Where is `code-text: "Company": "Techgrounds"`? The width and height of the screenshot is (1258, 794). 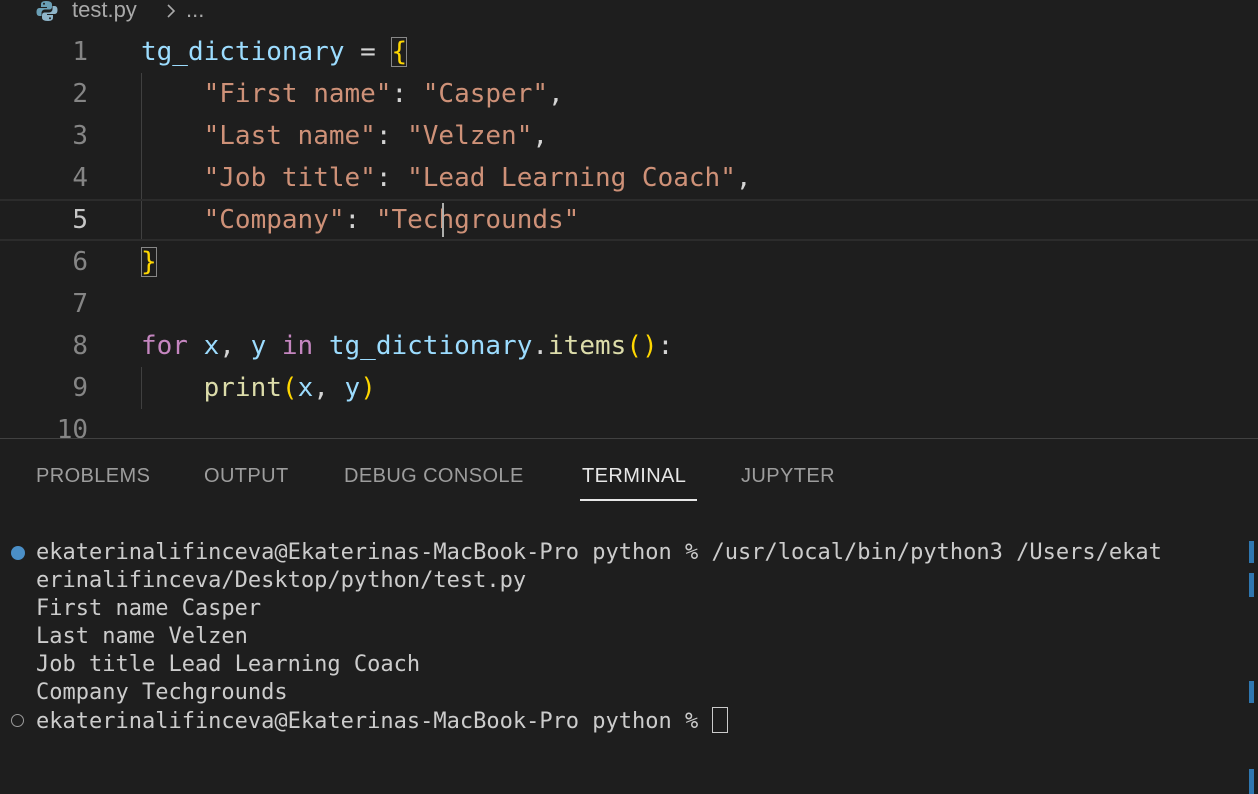
code-text: "Company": "Techgrounds" is located at coordinates (360, 220).